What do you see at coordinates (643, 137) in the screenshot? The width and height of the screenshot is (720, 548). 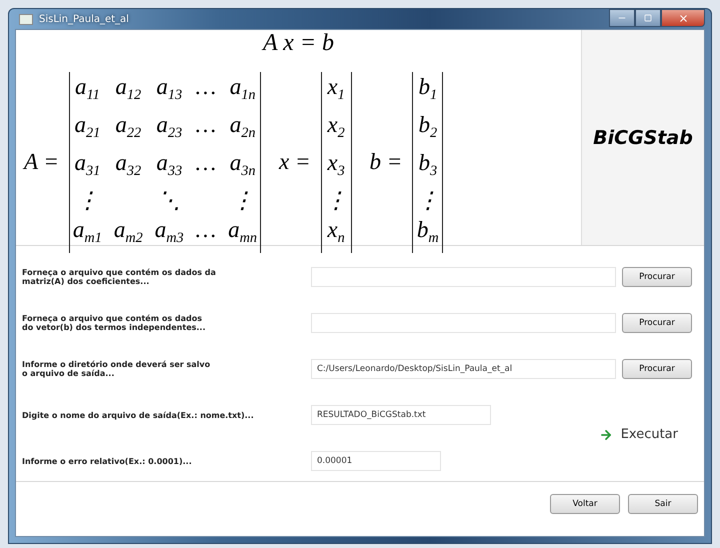 I see `method-name: BiCGStab` at bounding box center [643, 137].